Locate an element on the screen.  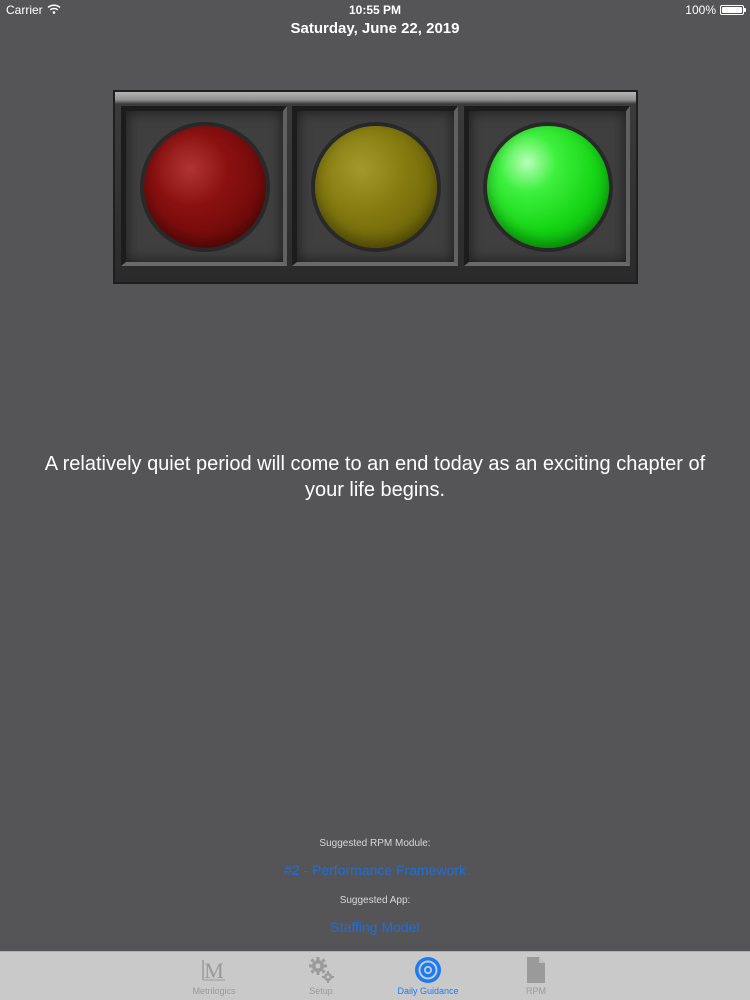
tab-rpm: RPM is located at coordinates (536, 976).